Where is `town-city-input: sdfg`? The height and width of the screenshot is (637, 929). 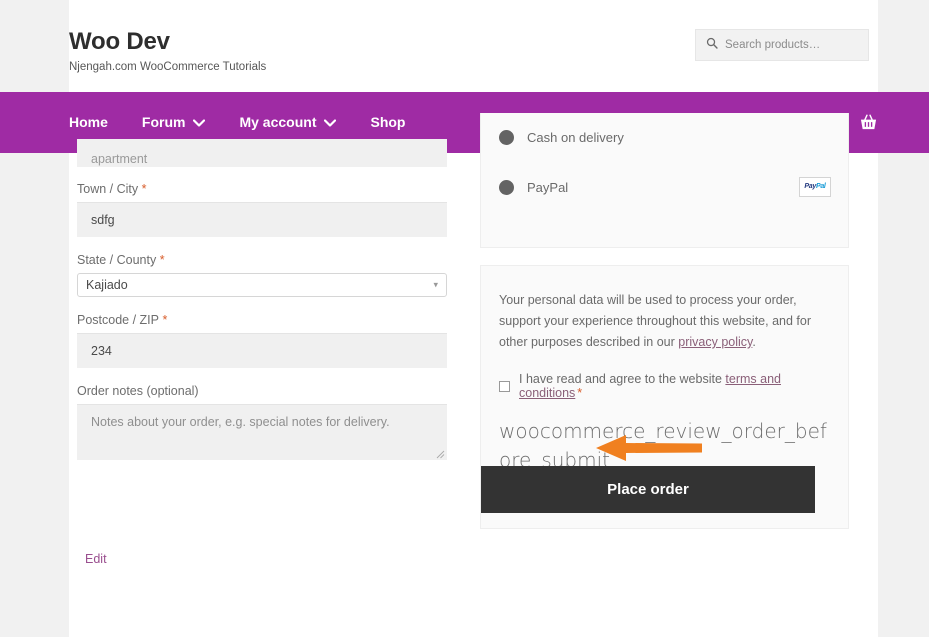 town-city-input: sdfg is located at coordinates (262, 219).